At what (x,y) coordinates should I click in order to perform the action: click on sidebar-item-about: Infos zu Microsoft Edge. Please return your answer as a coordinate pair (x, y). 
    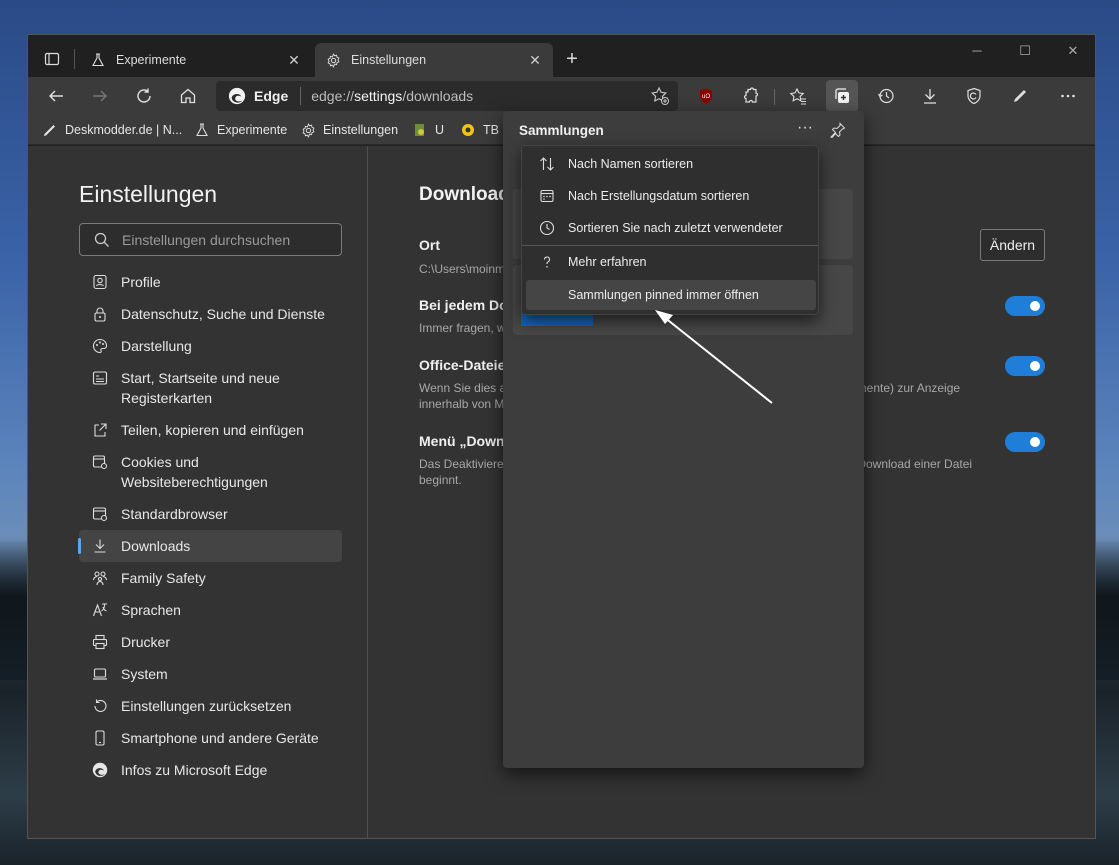
    Looking at the image, I should click on (210, 770).